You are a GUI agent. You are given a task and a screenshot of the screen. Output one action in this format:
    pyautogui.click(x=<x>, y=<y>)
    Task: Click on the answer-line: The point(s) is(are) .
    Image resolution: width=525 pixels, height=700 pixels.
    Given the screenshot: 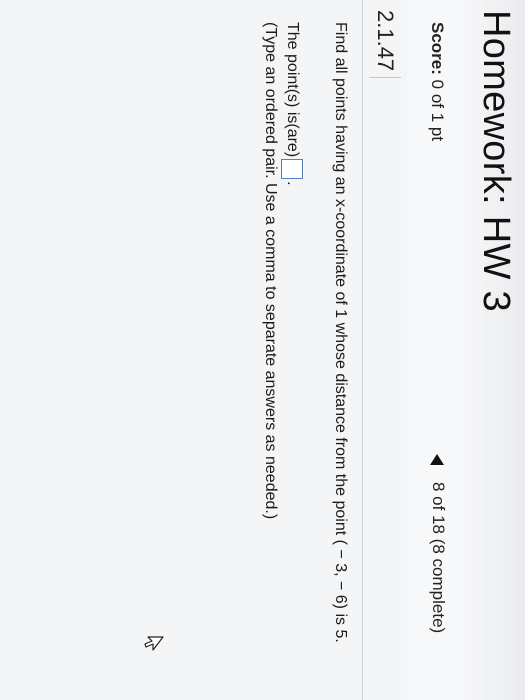 What is the action you would take?
    pyautogui.click(x=292, y=104)
    